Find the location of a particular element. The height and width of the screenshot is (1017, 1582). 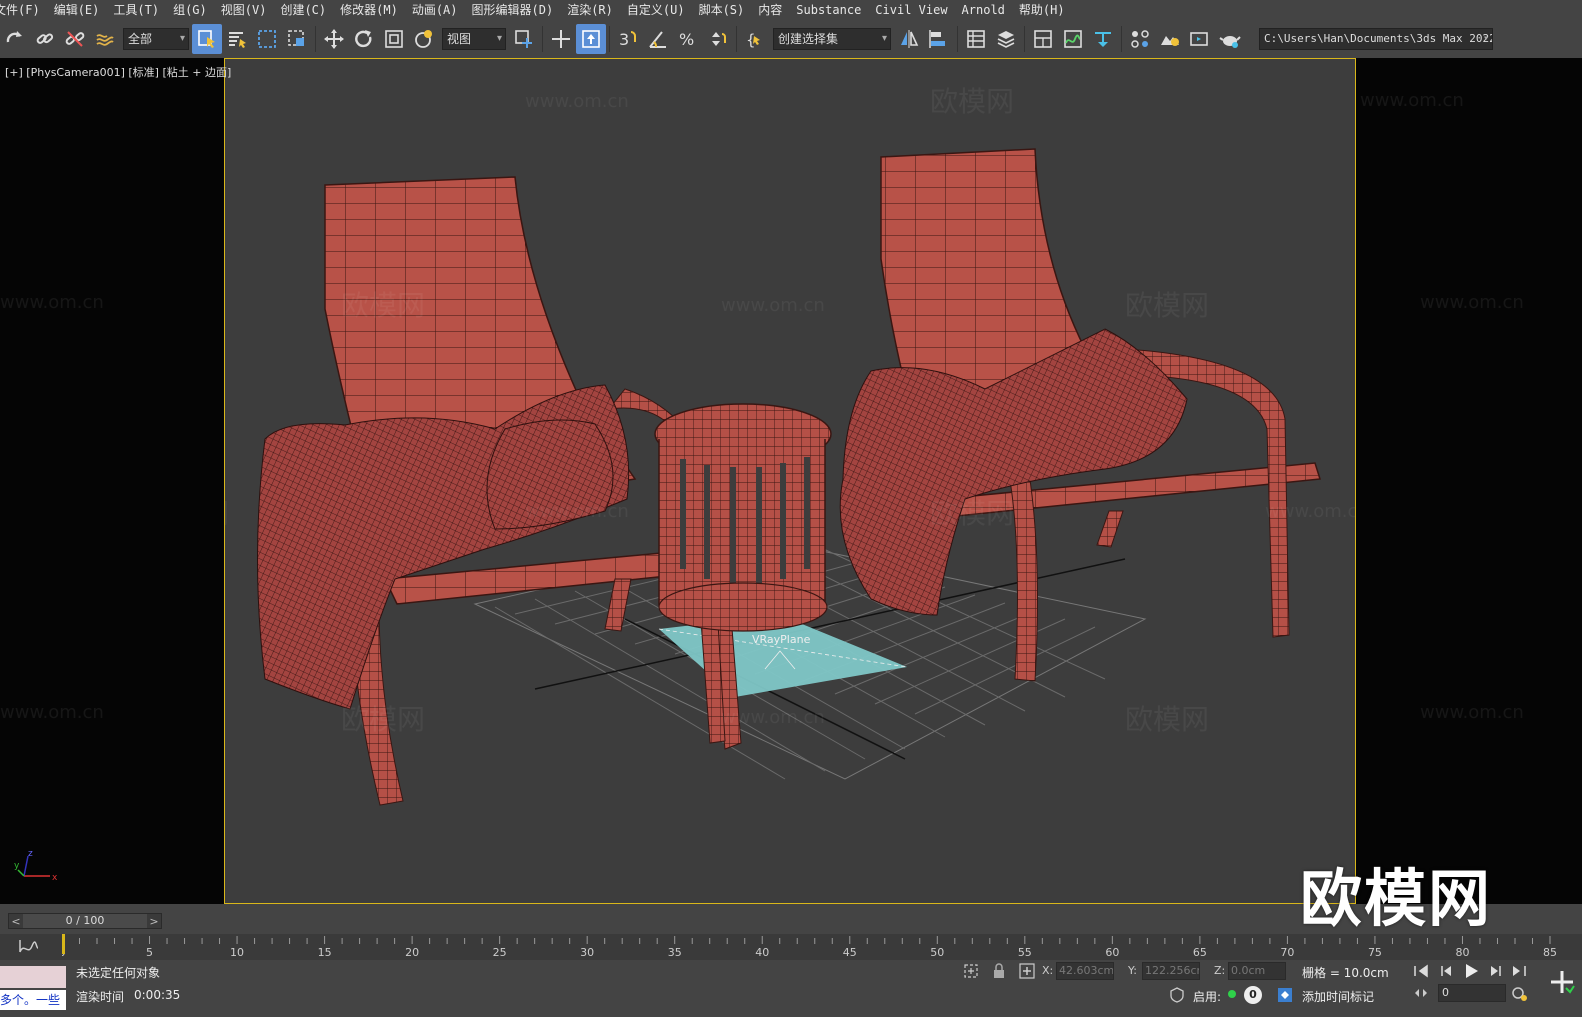

mirror-icon is located at coordinates (910, 39).